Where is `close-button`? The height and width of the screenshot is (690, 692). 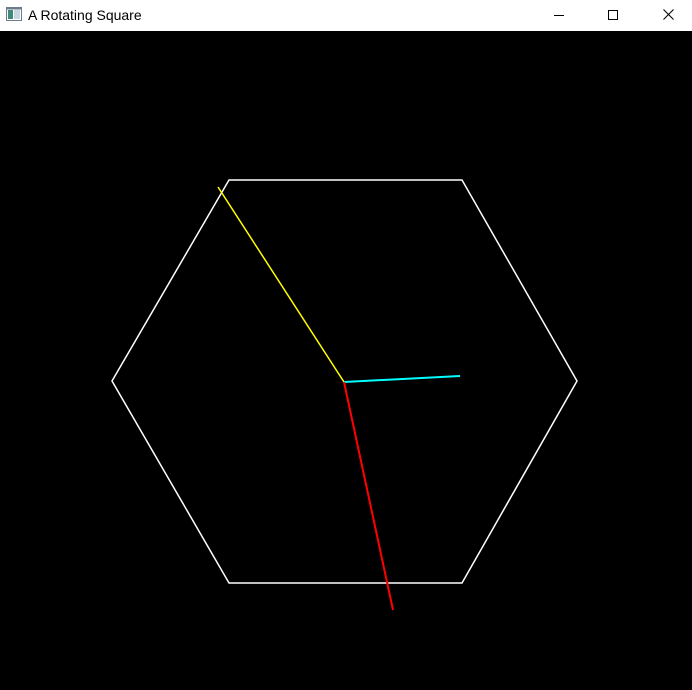 close-button is located at coordinates (668, 15).